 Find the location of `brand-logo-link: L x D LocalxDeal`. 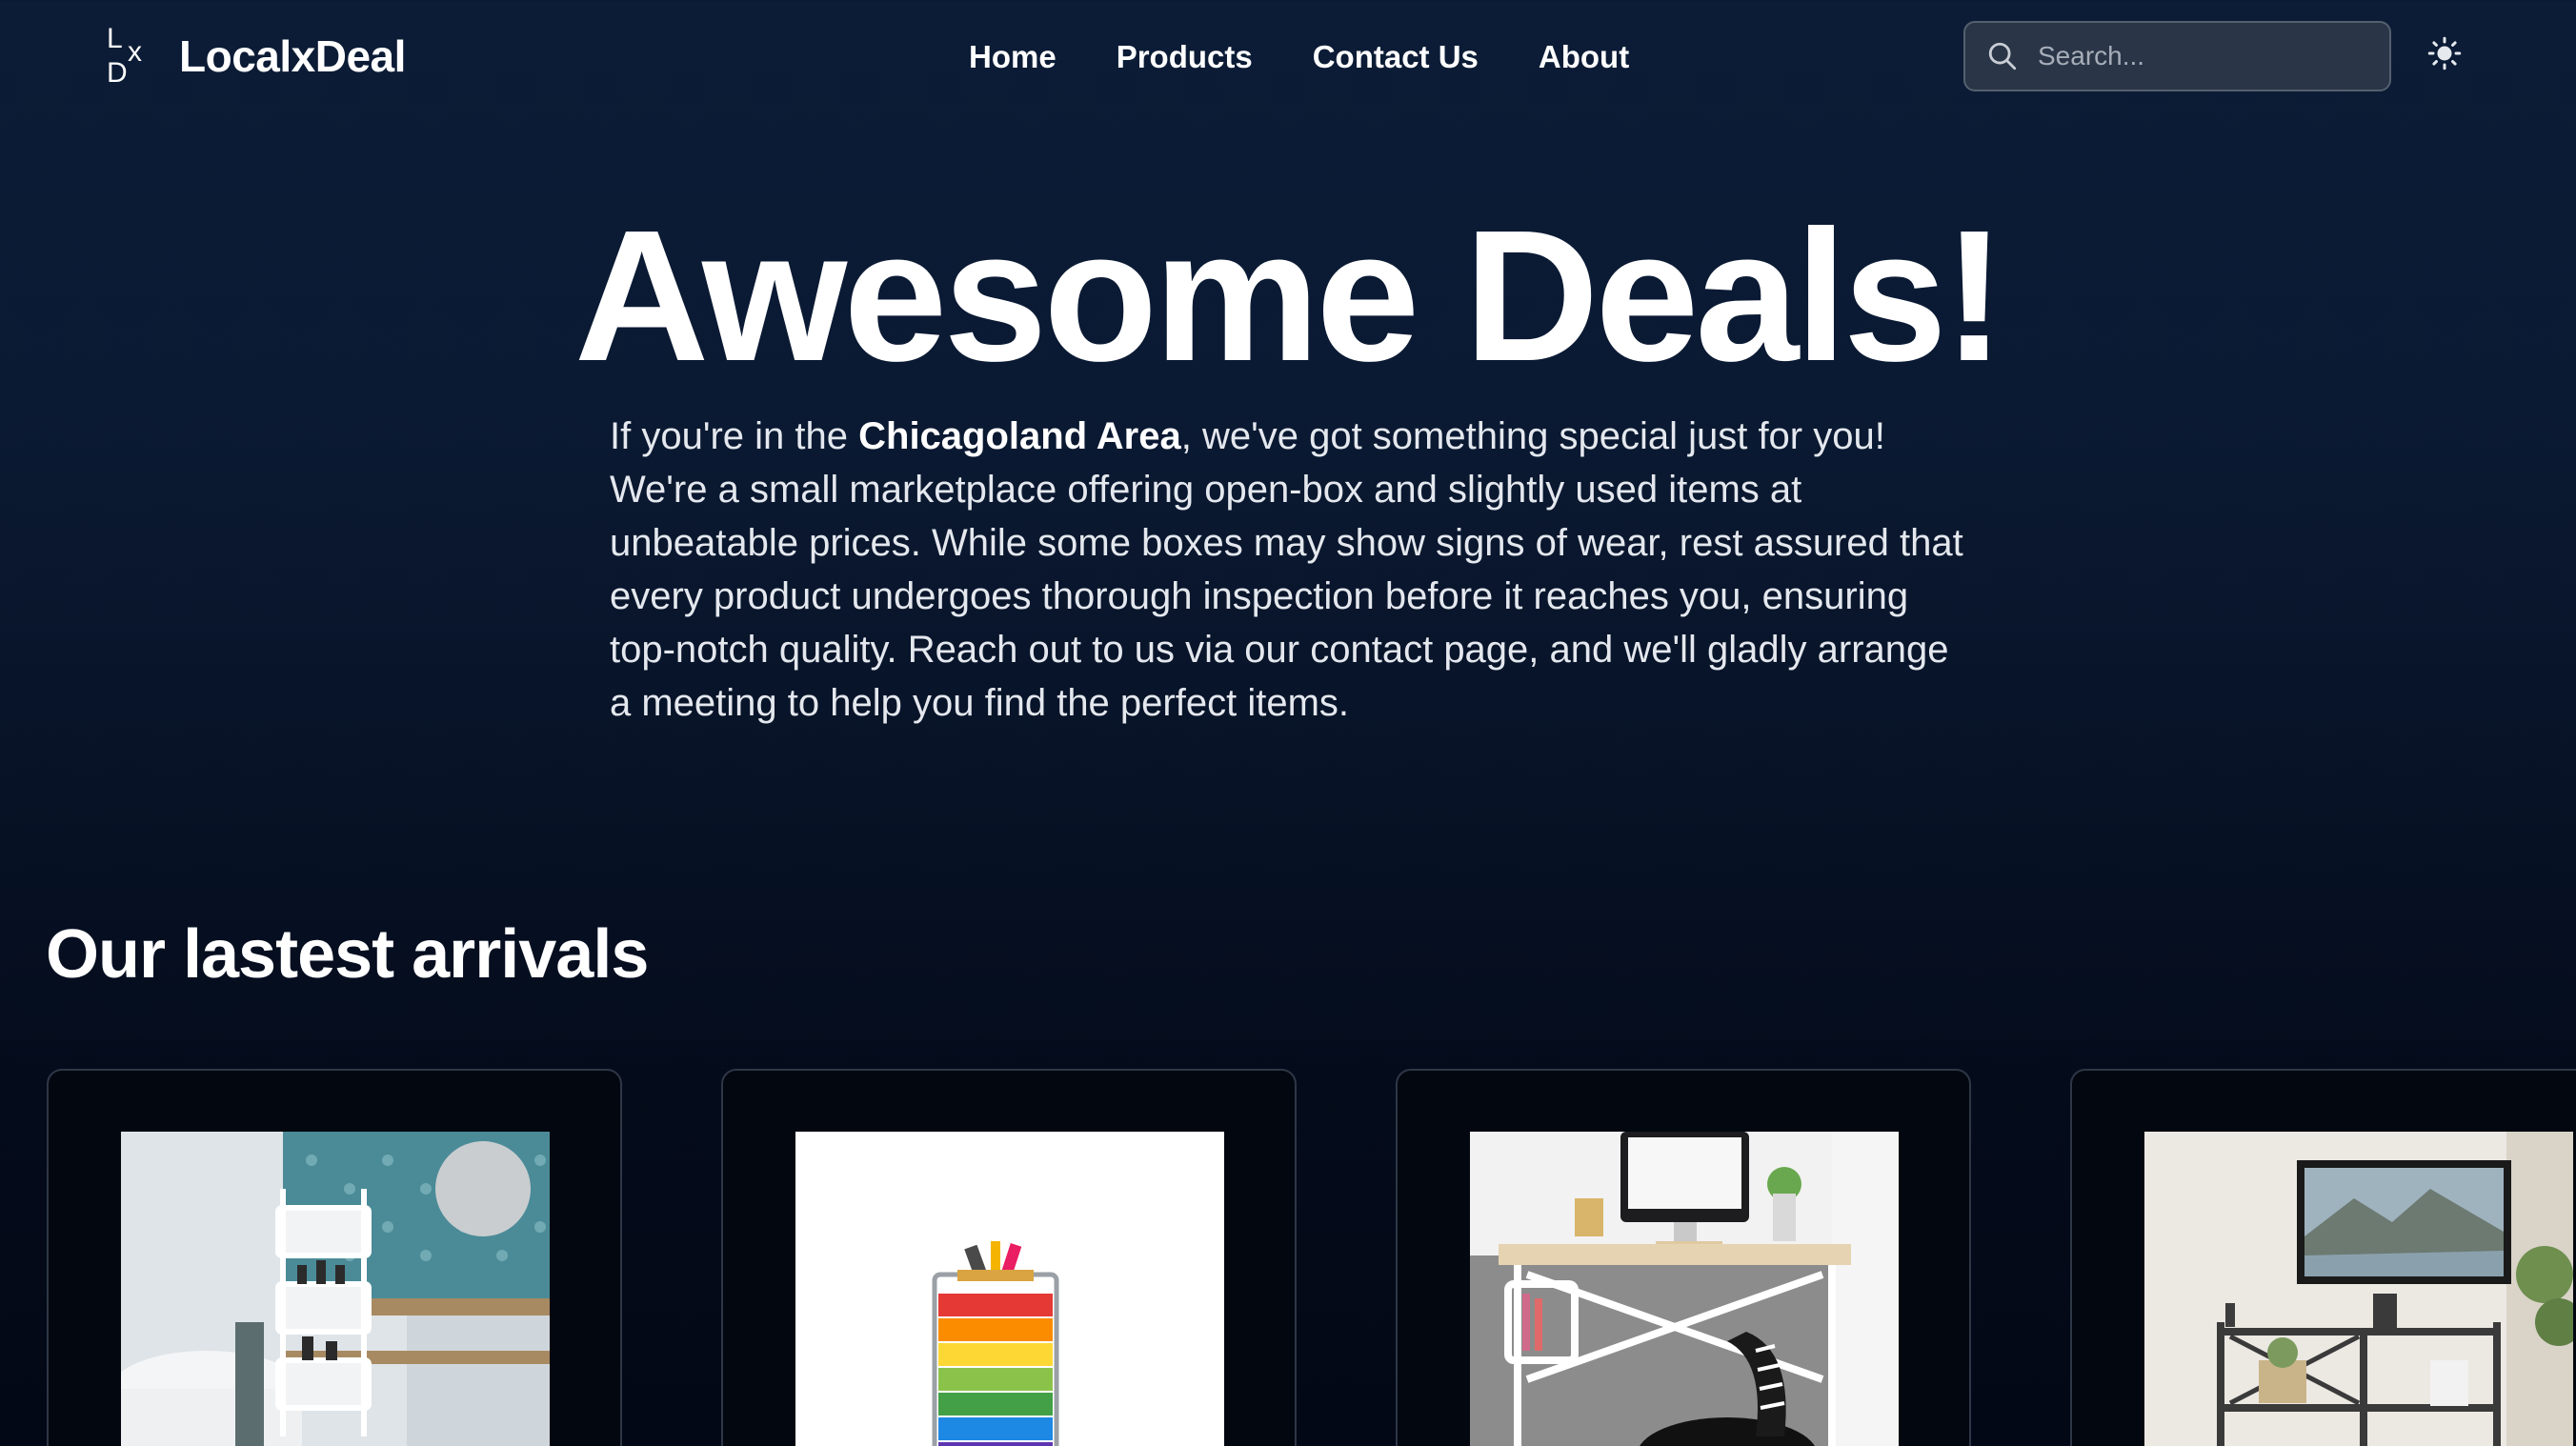

brand-logo-link: L x D LocalxDeal is located at coordinates (254, 57).